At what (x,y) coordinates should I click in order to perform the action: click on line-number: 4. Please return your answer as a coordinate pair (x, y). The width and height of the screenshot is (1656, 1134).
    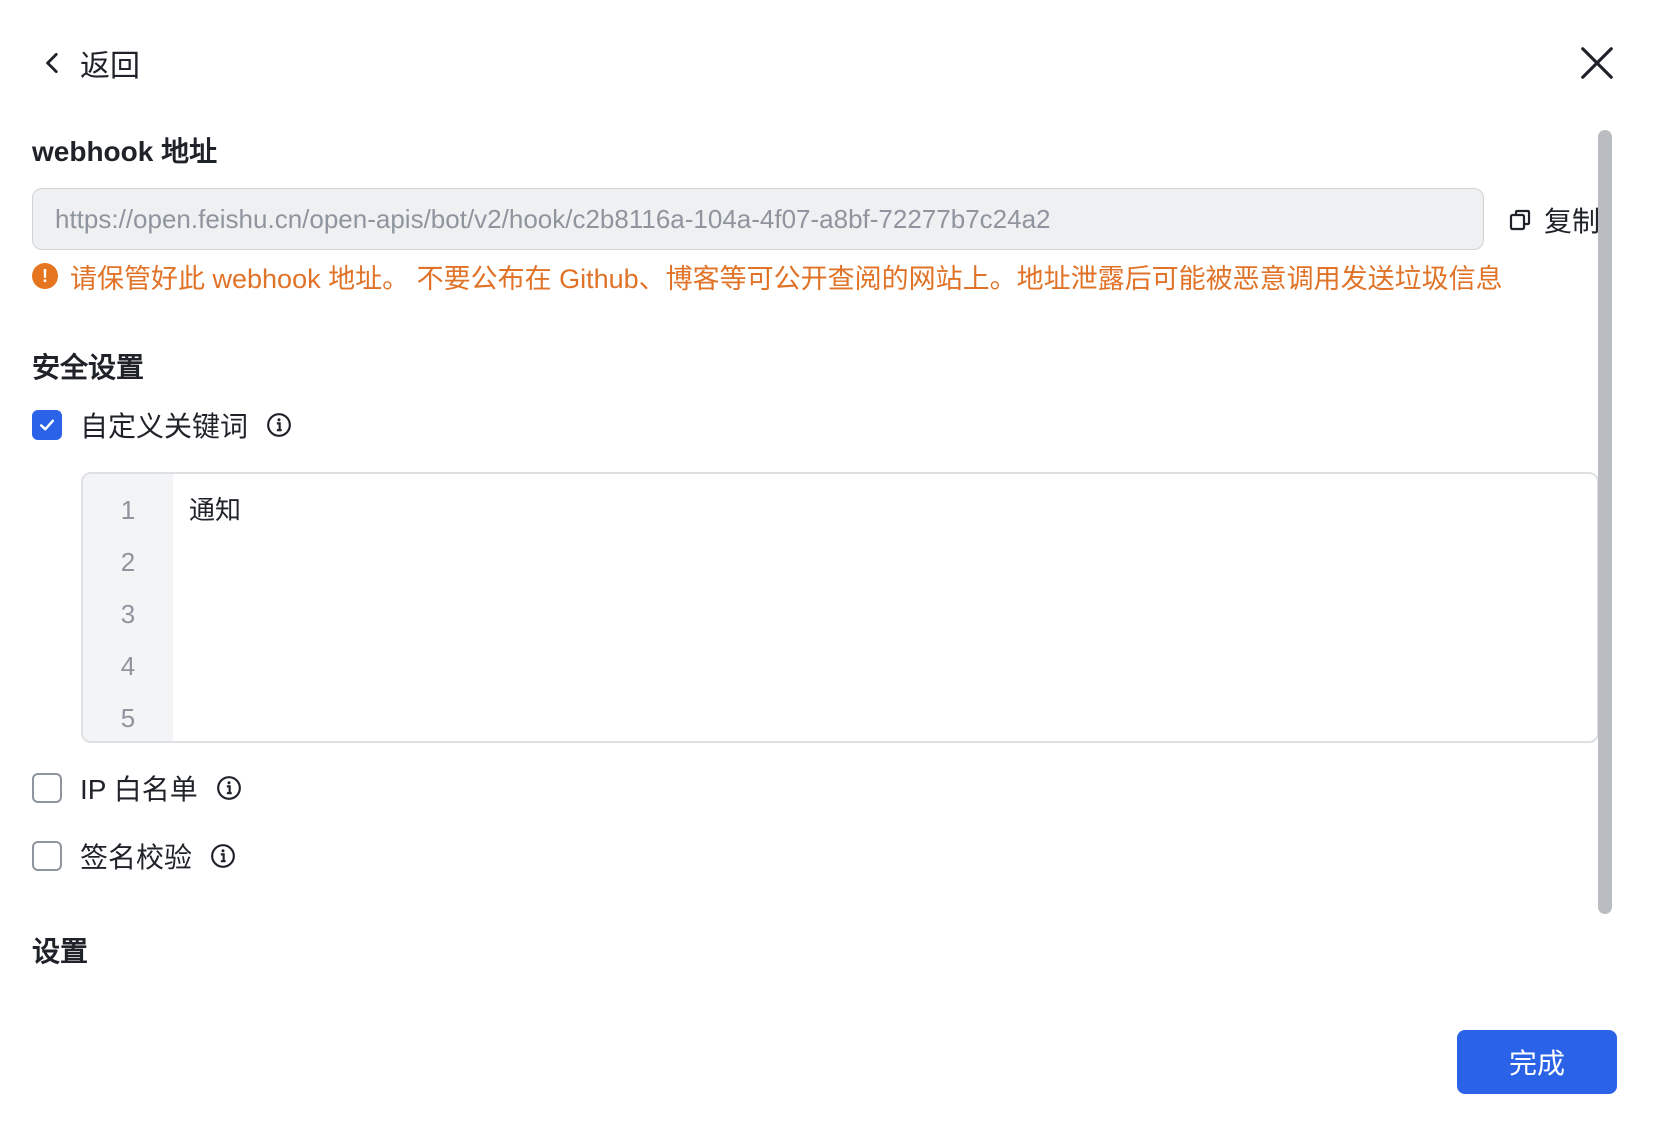
    Looking at the image, I should click on (128, 666).